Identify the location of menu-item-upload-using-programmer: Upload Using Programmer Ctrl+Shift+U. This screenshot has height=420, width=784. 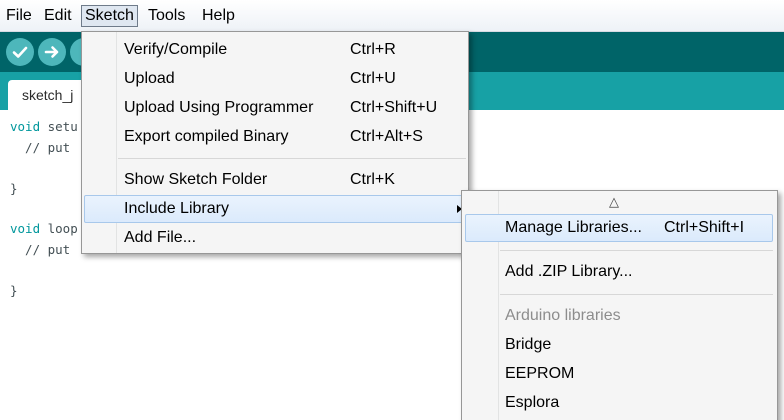
(275, 108).